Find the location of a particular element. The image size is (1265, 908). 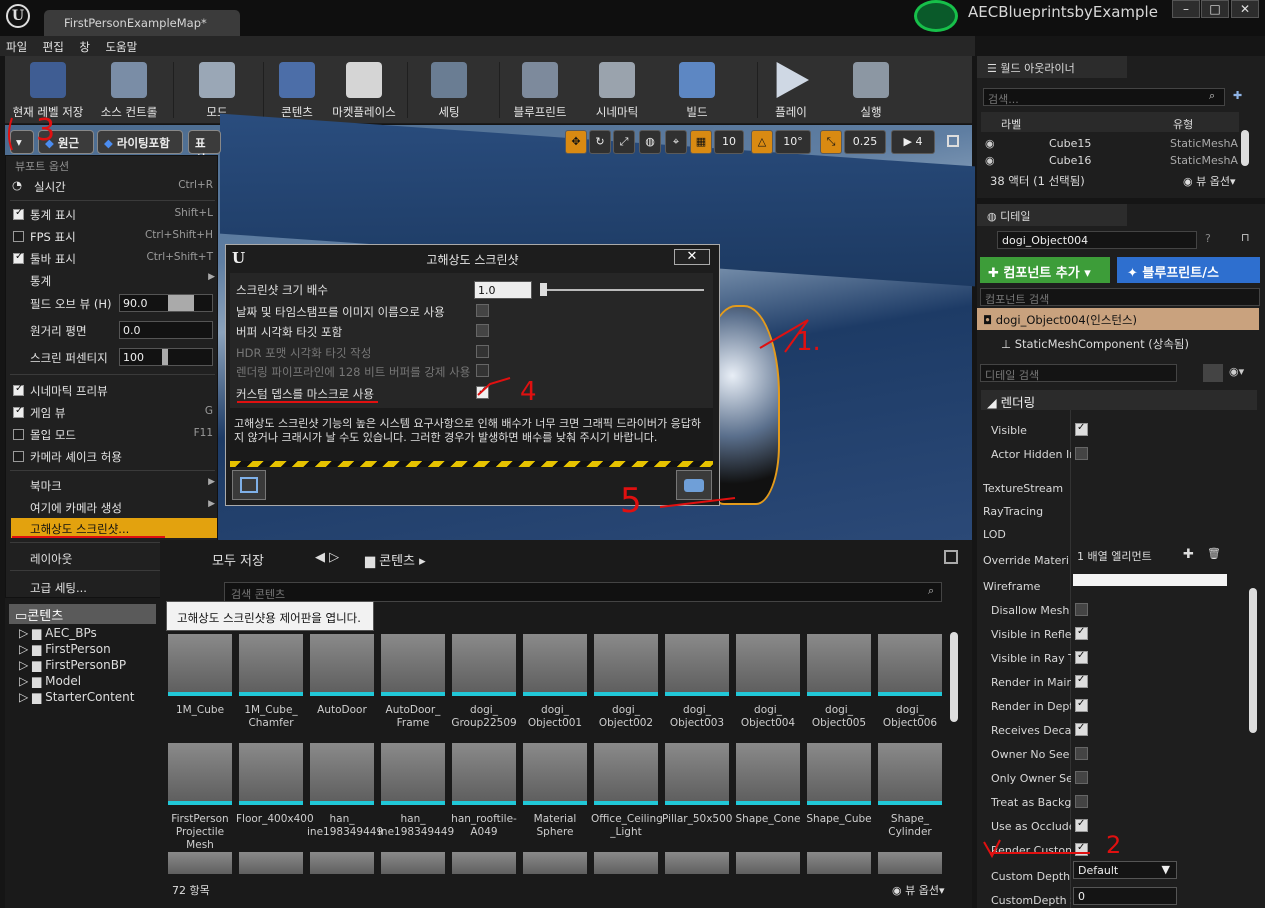

annotation-3: 3 is located at coordinates (45, 130).